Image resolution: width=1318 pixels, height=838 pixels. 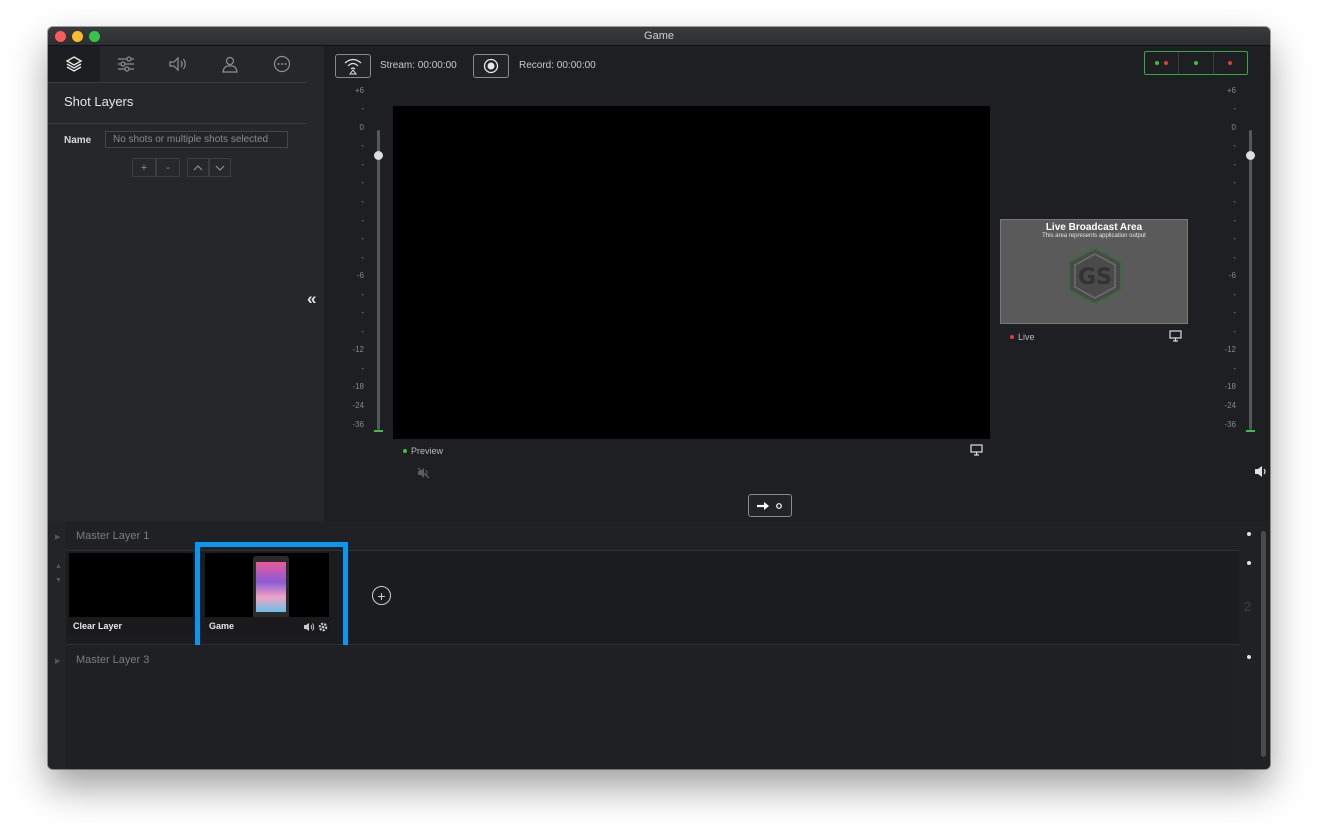 What do you see at coordinates (427, 451) in the screenshot?
I see `preview-label: Preview` at bounding box center [427, 451].